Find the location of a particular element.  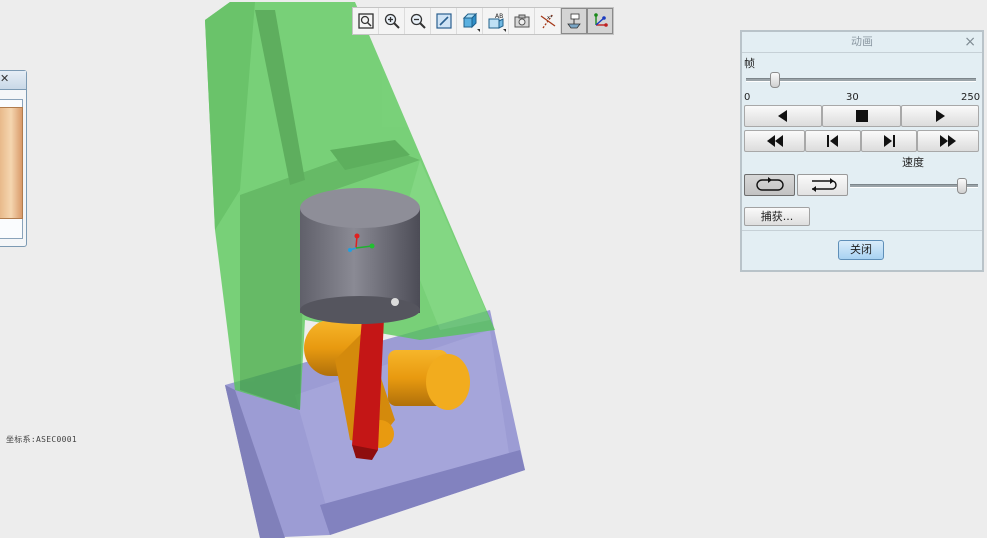

repeat-loop-button is located at coordinates (769, 185).